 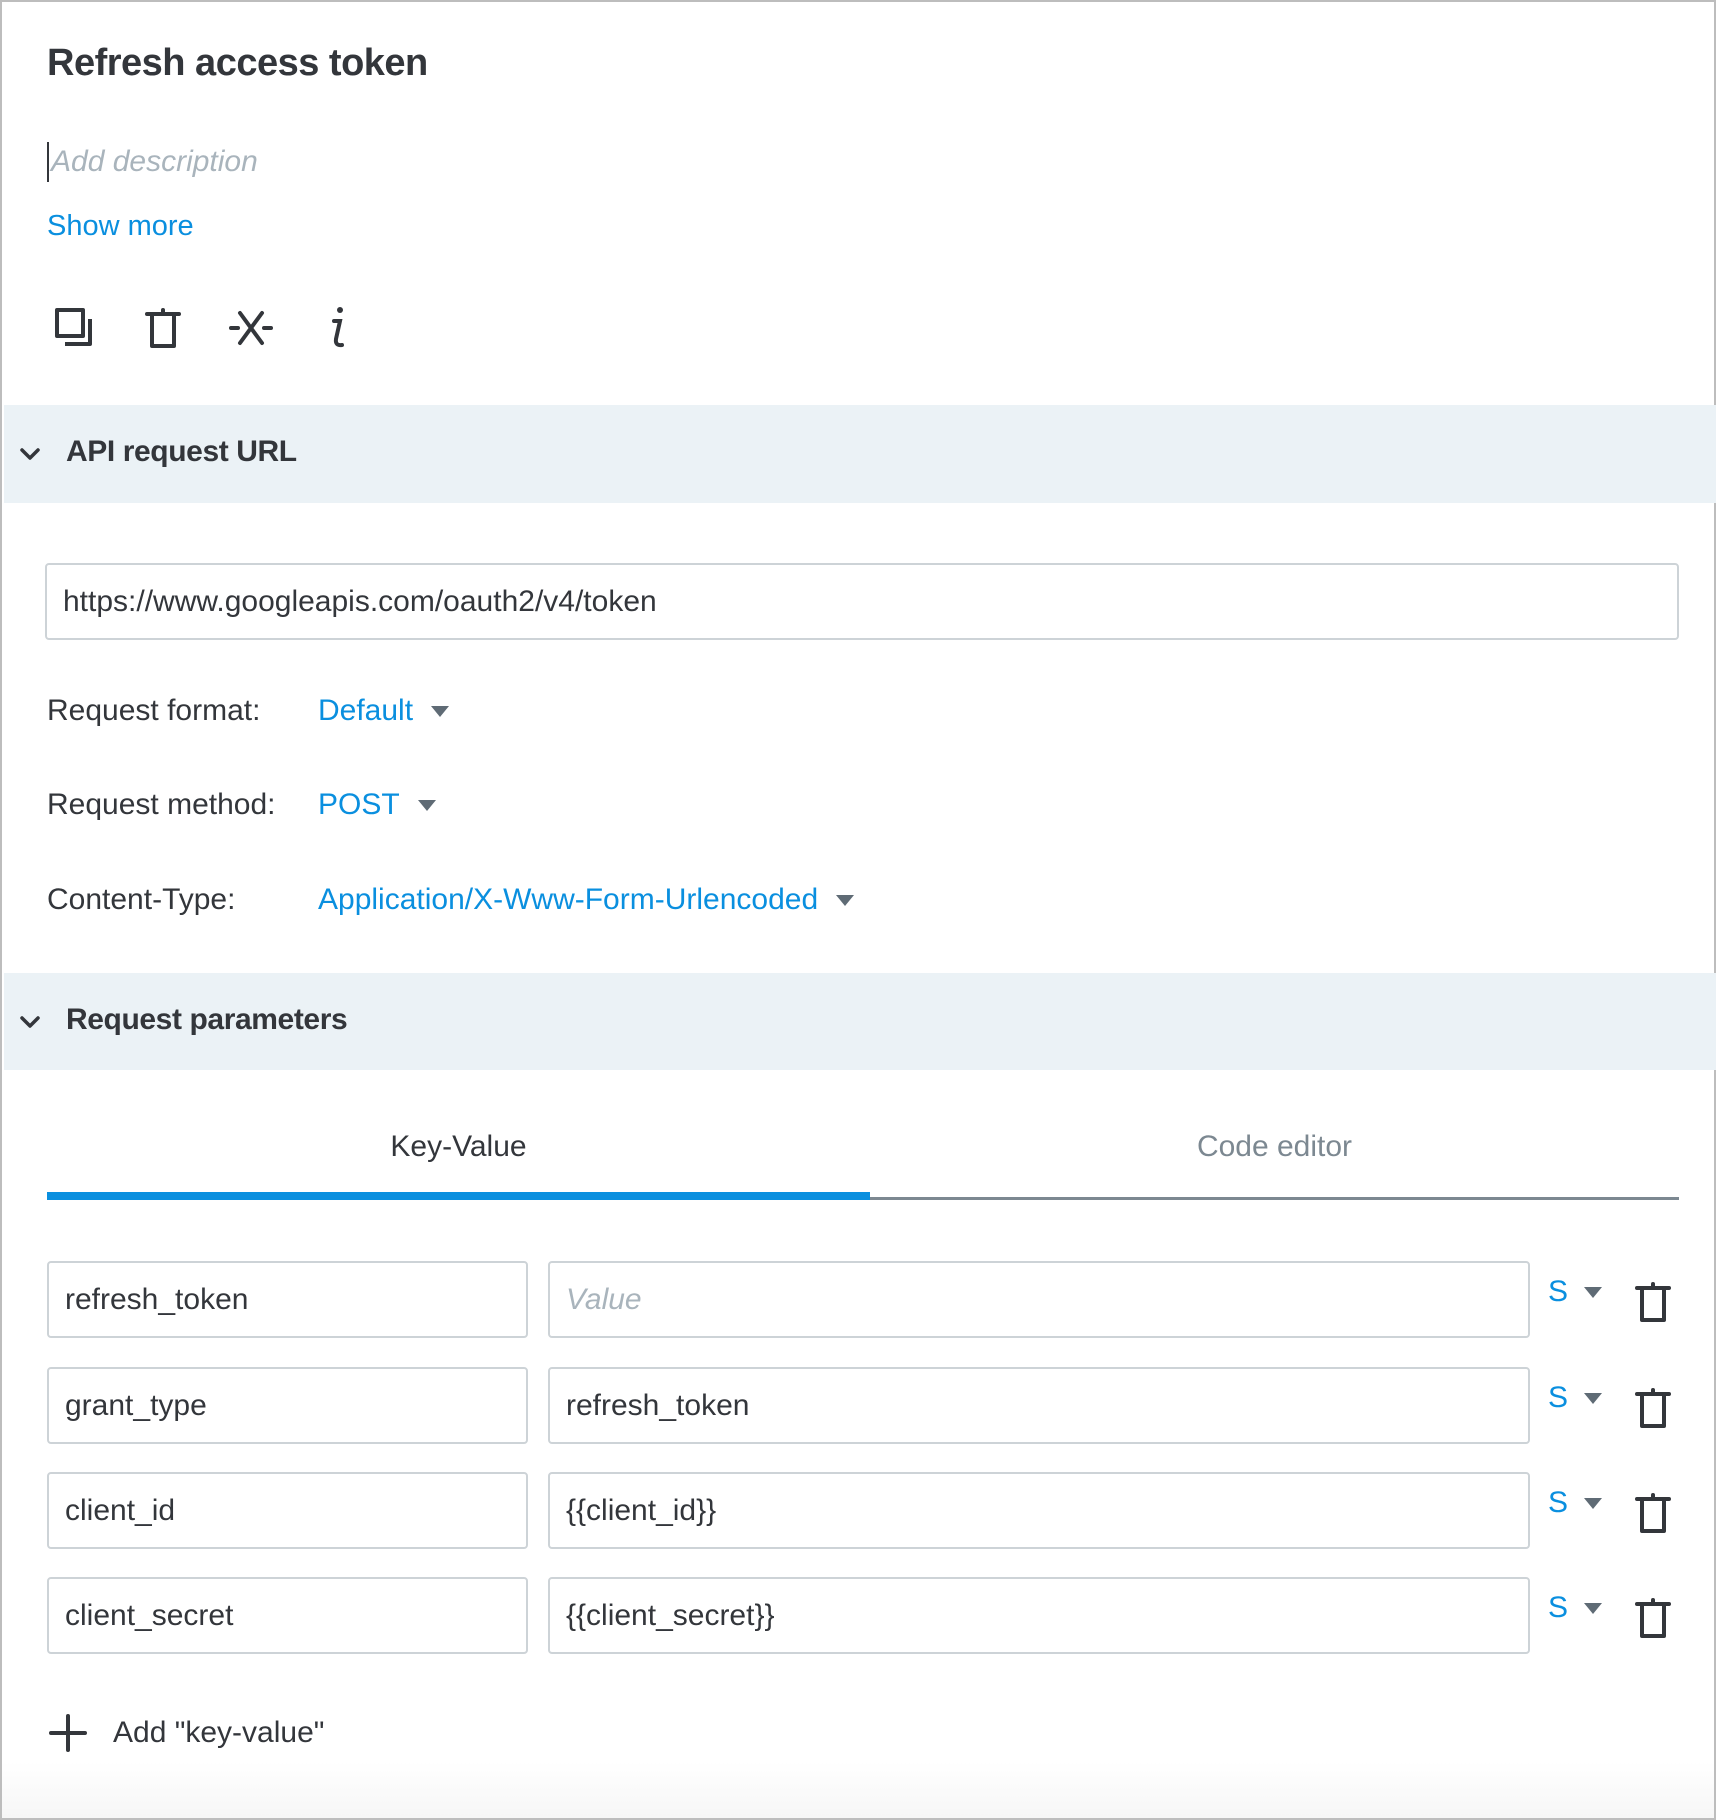 I want to click on section-title: Request parameters, so click(x=207, y=1019).